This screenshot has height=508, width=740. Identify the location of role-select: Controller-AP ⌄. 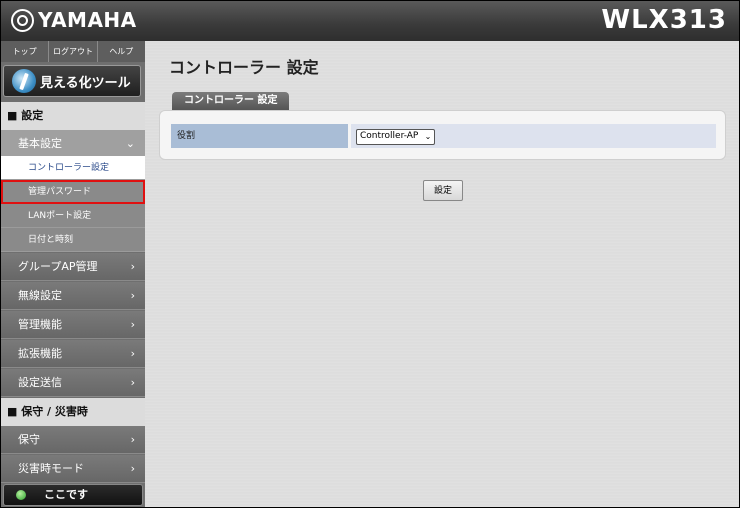
(396, 137).